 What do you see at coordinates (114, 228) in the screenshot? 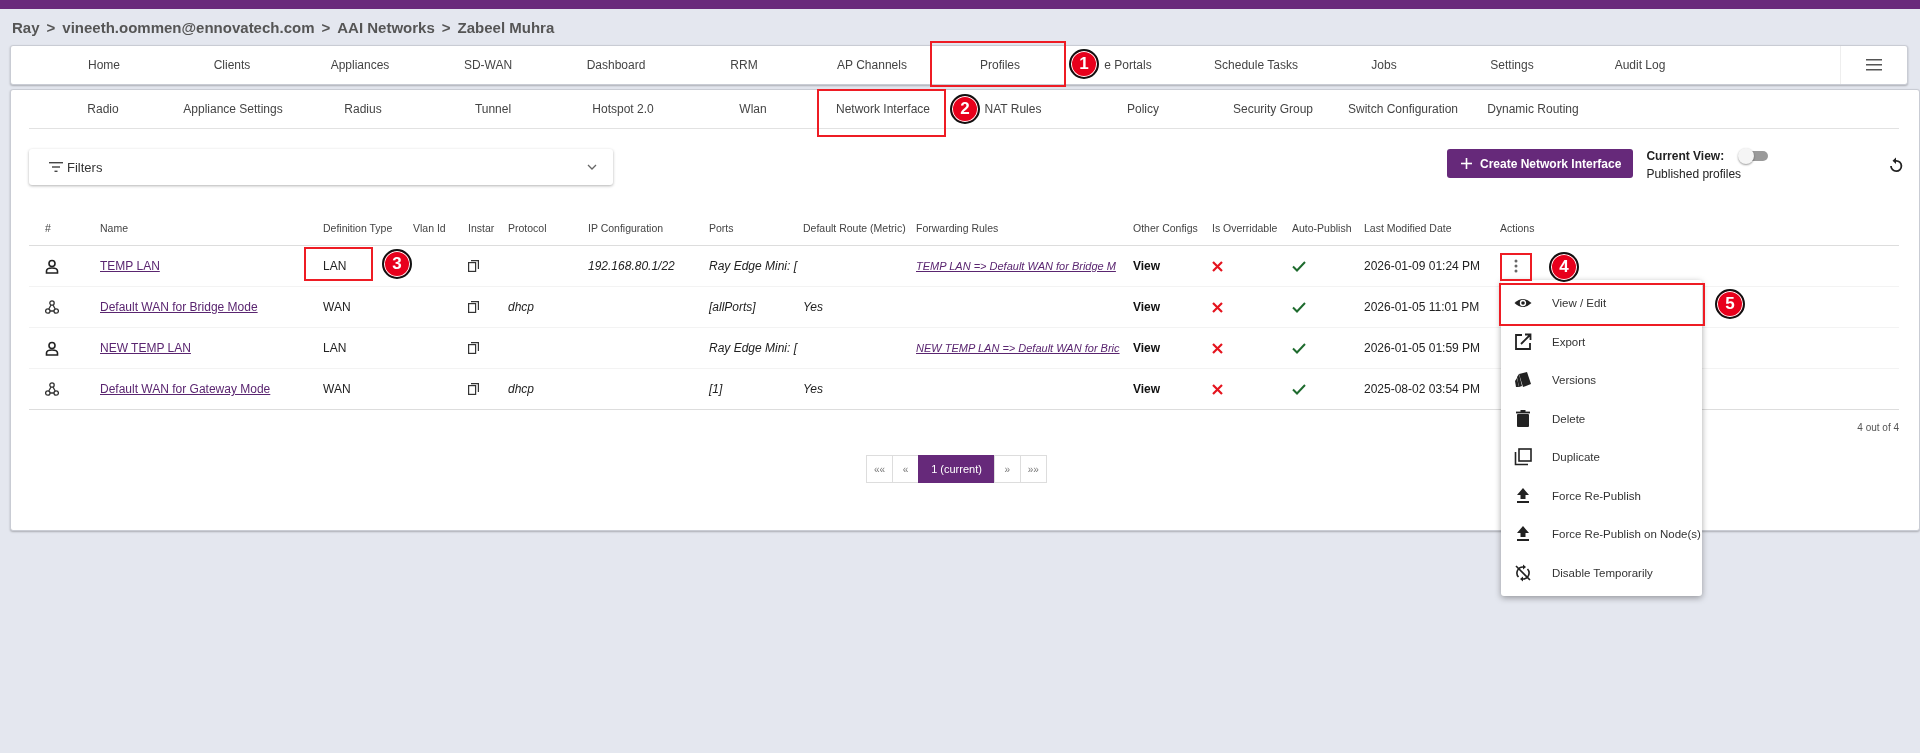
I see `column-header: Name` at bounding box center [114, 228].